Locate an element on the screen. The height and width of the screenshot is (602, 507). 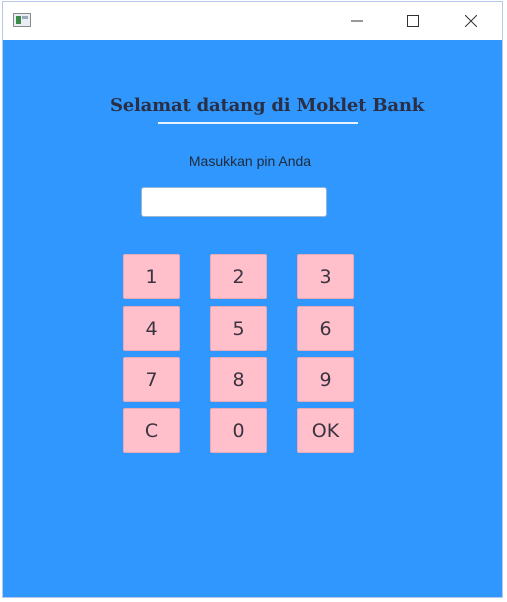
key-7-button: 7 is located at coordinates (151, 379).